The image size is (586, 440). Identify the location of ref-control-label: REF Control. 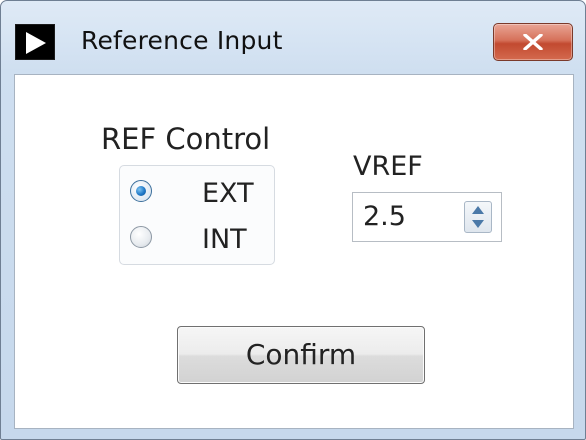
(186, 139).